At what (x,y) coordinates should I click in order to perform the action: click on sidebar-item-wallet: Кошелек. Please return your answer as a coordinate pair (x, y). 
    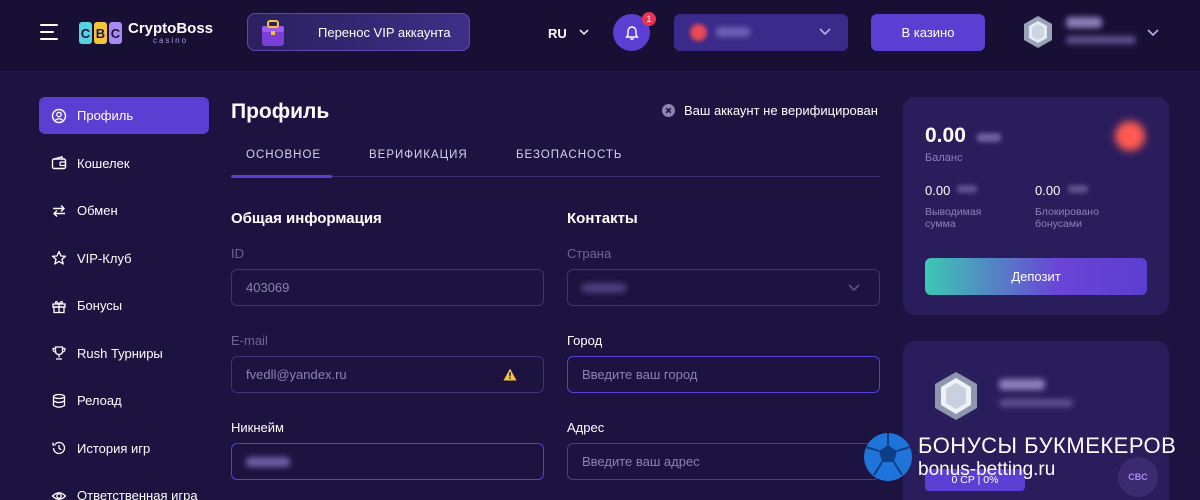
    Looking at the image, I should click on (124, 163).